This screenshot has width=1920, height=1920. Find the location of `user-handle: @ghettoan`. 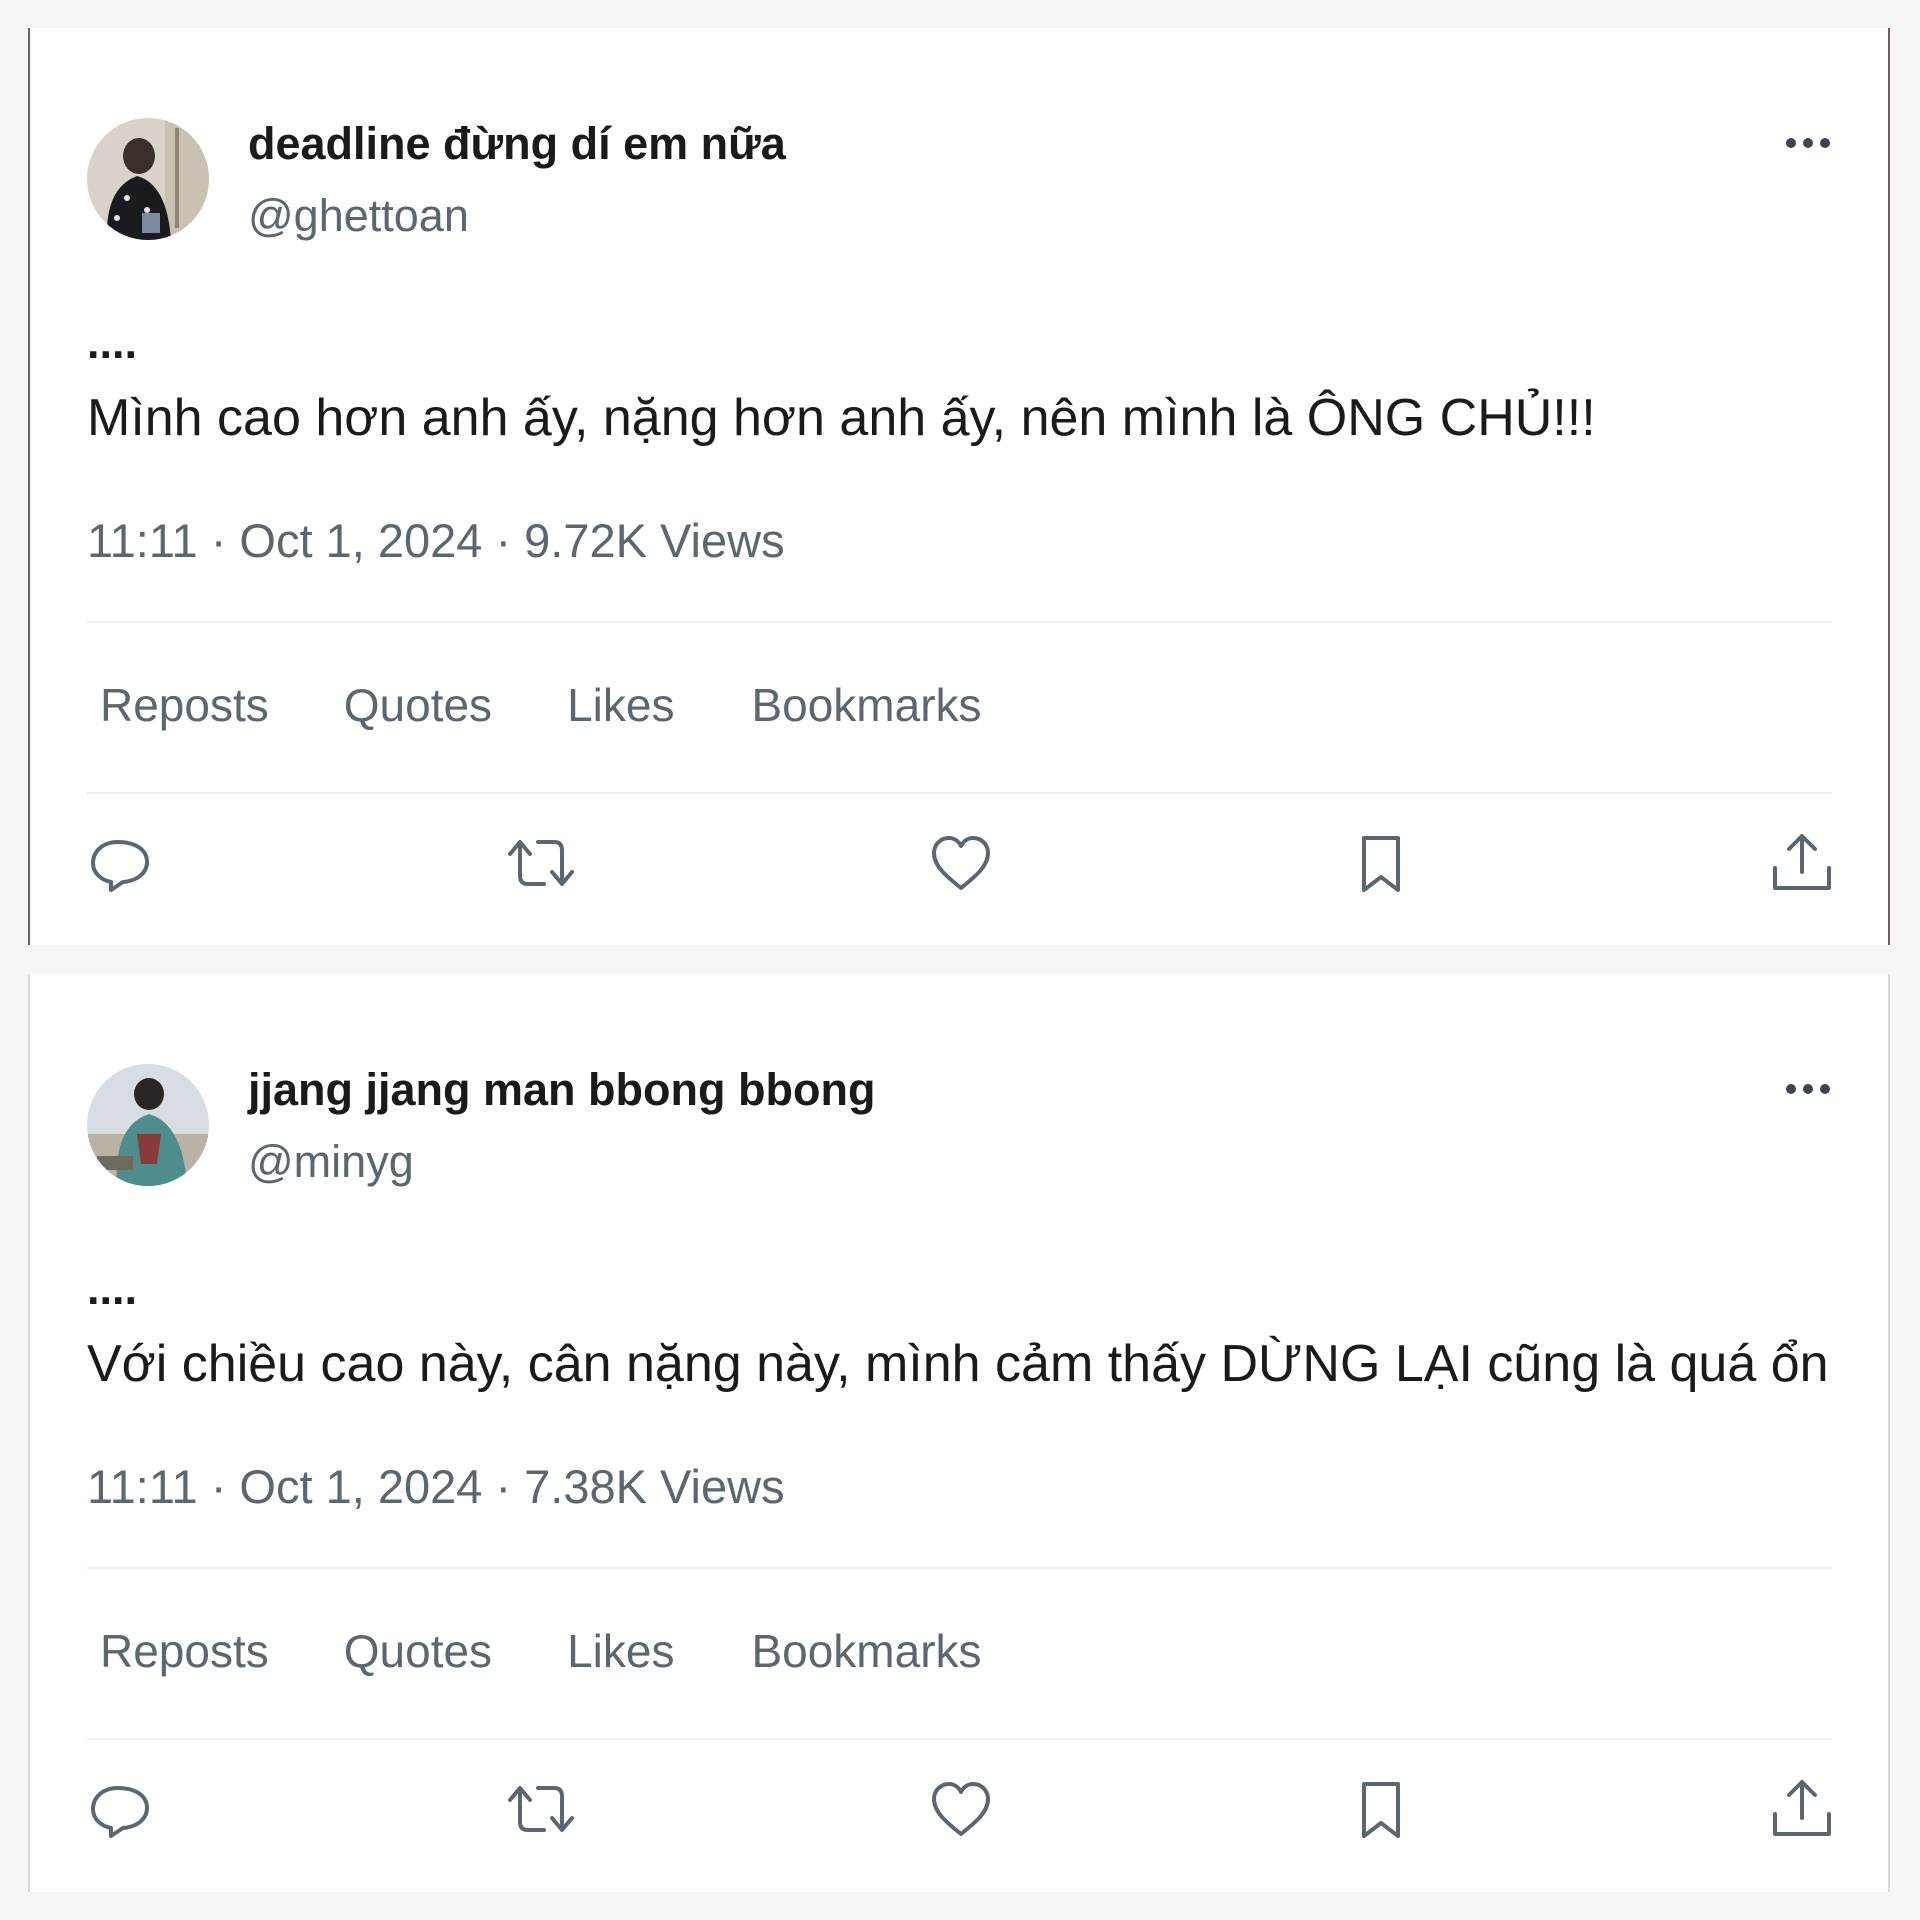

user-handle: @ghettoan is located at coordinates (358, 216).